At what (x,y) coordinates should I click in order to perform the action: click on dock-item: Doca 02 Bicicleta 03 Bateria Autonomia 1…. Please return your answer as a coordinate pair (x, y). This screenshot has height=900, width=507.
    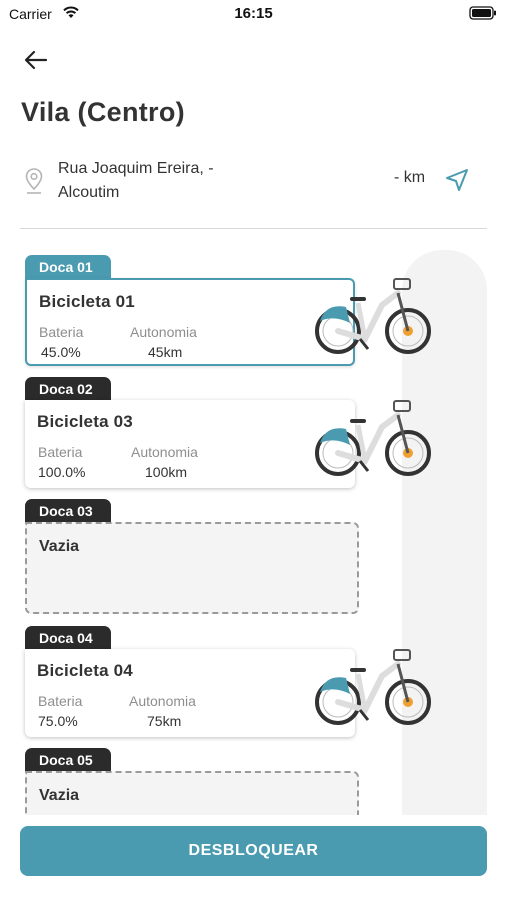
    Looking at the image, I should click on (235, 434).